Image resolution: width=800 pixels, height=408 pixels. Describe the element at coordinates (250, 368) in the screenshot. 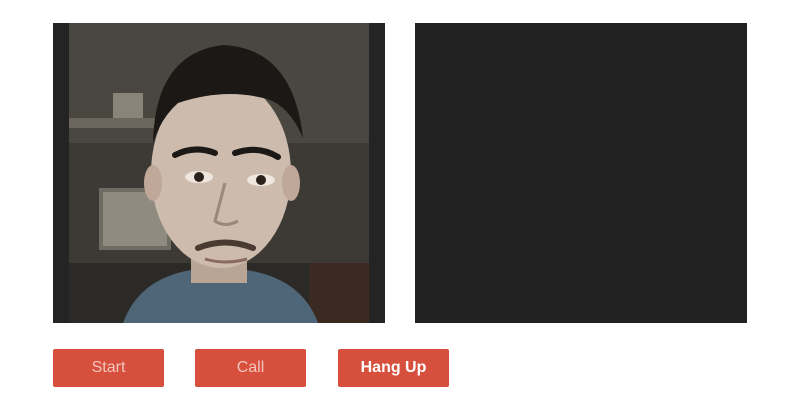

I see `call-button: Call` at that location.